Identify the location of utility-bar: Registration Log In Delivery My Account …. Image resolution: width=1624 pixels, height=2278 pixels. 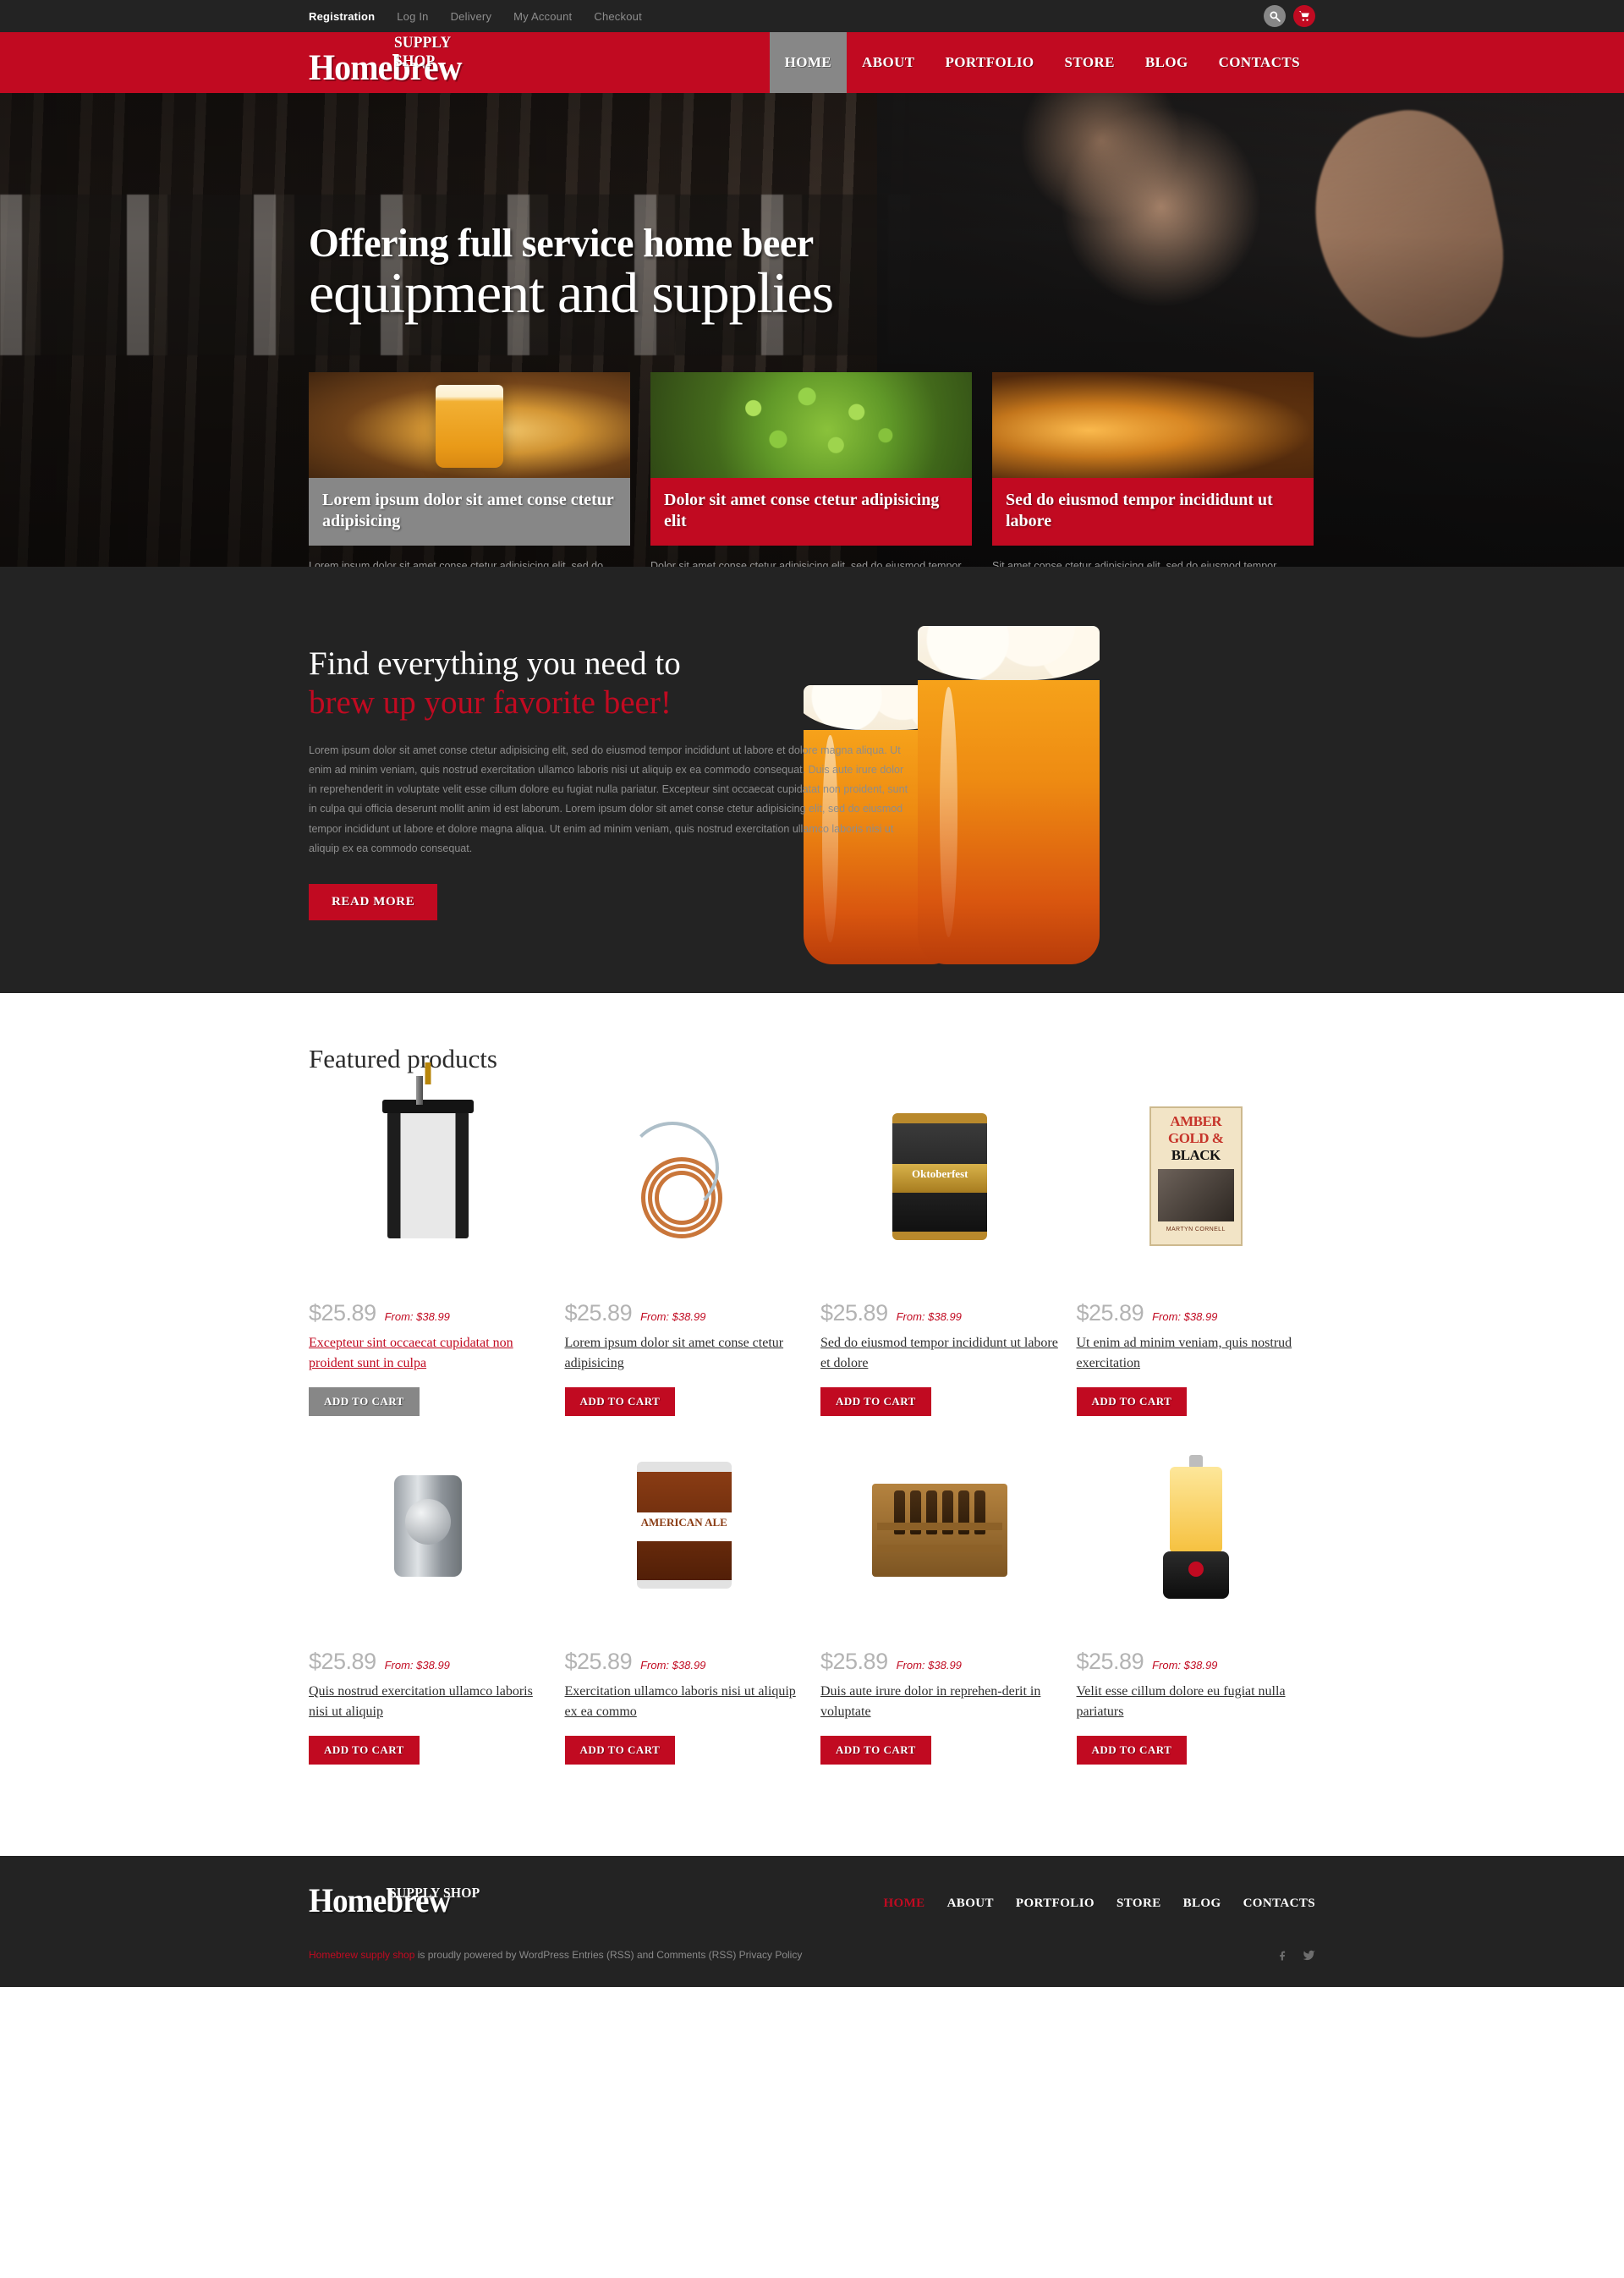
(812, 16).